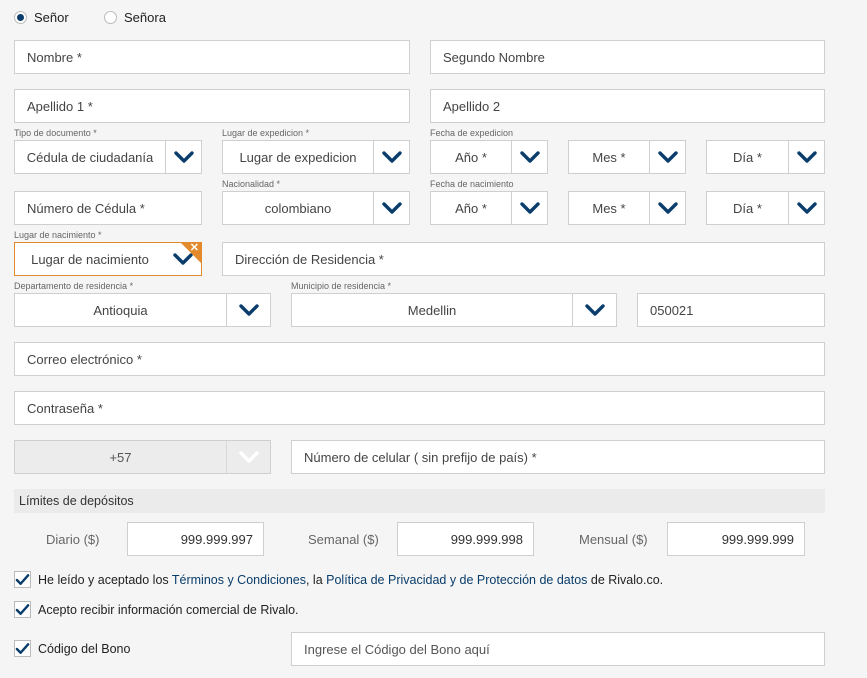 The width and height of the screenshot is (867, 678). I want to click on address-placeholder: Dirección de Residencia *, so click(309, 259).